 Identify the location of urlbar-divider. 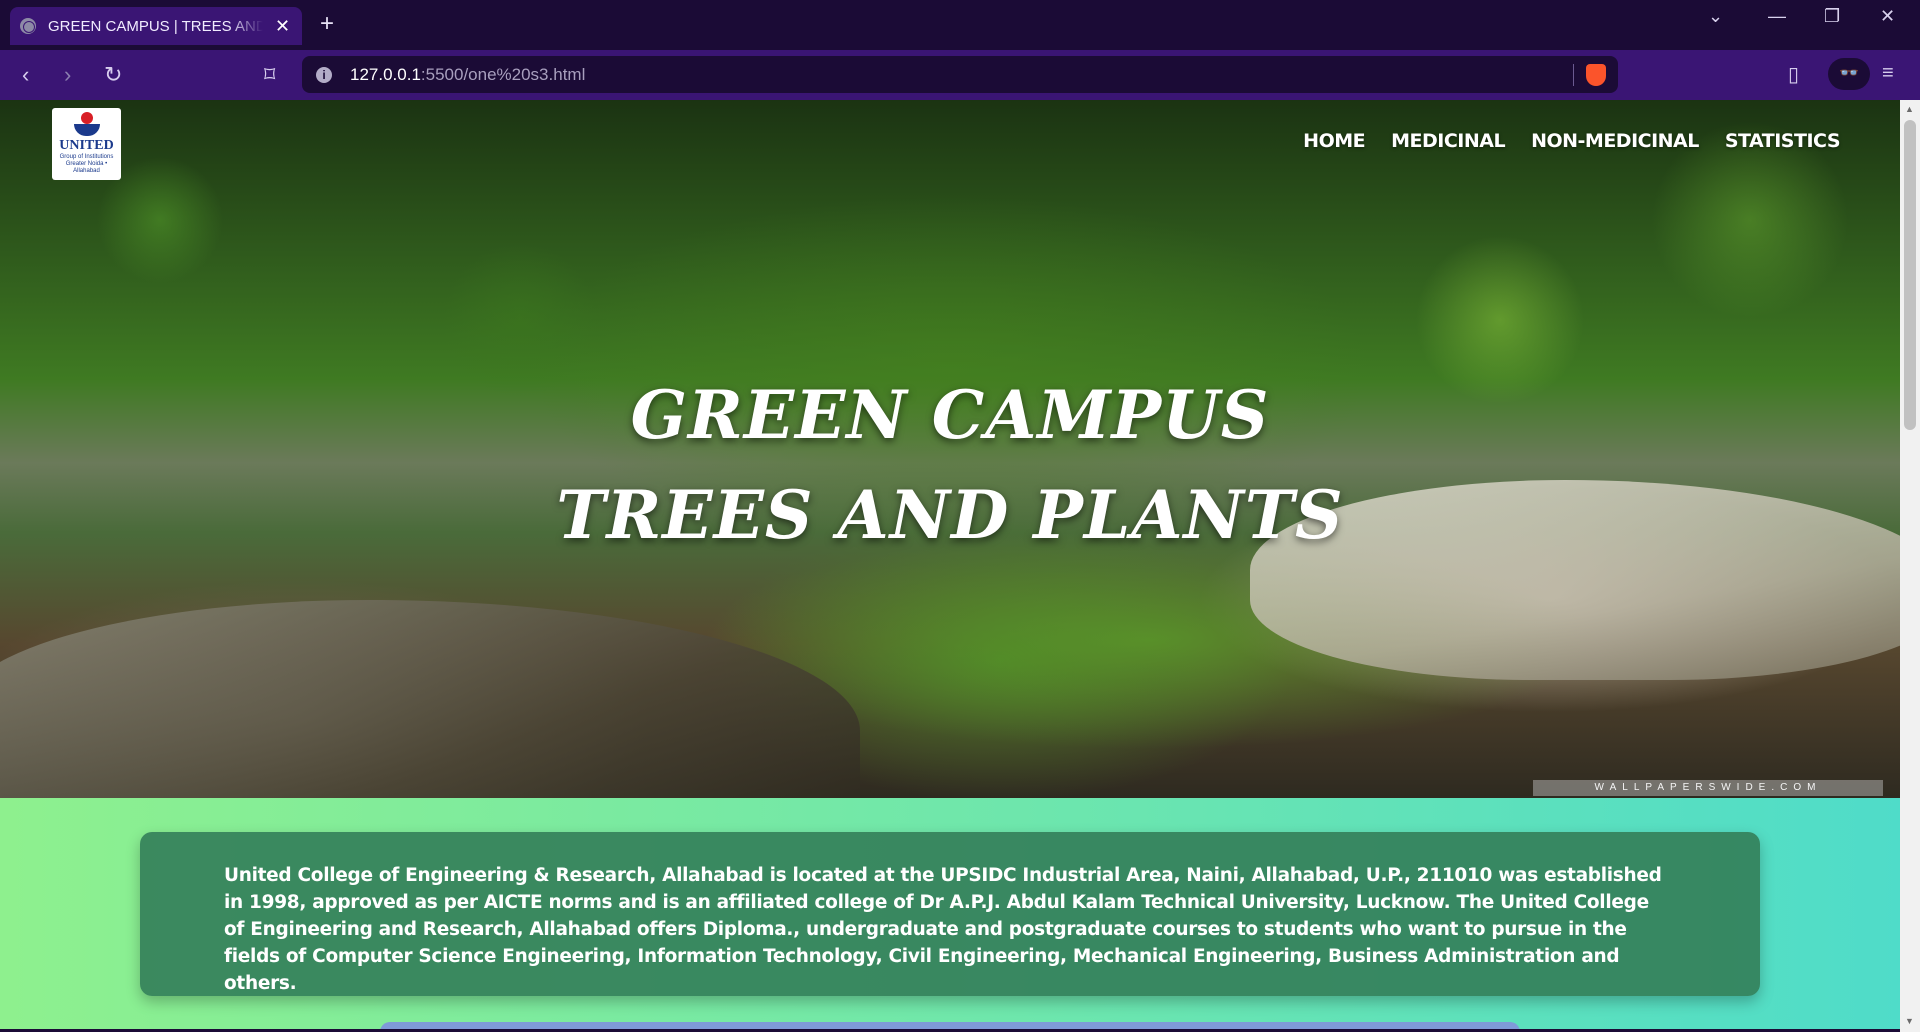
(1573, 75).